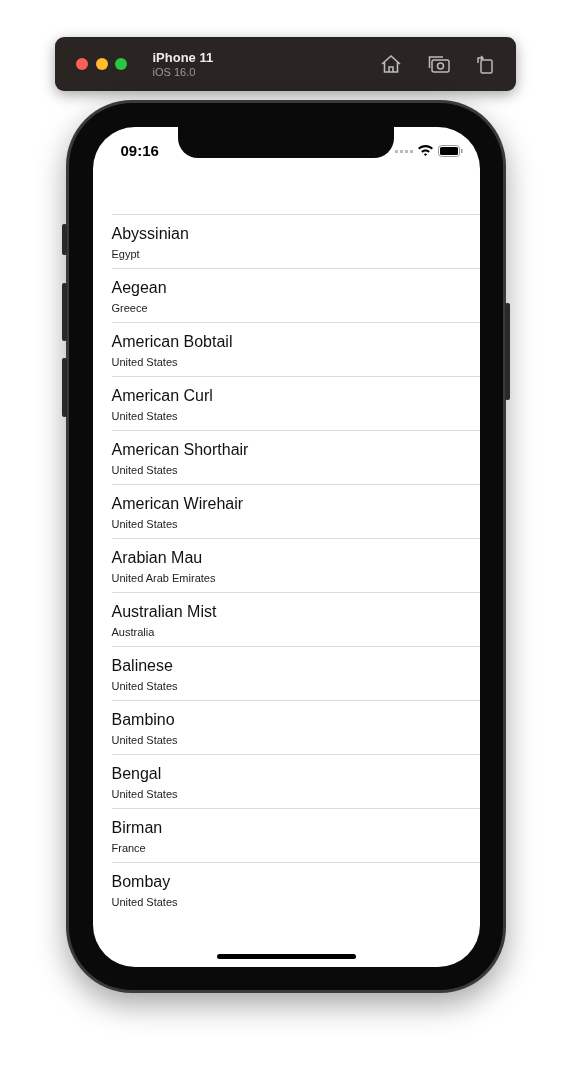 This screenshot has height=1067, width=571. What do you see at coordinates (143, 719) in the screenshot?
I see `cell-title: Bambino` at bounding box center [143, 719].